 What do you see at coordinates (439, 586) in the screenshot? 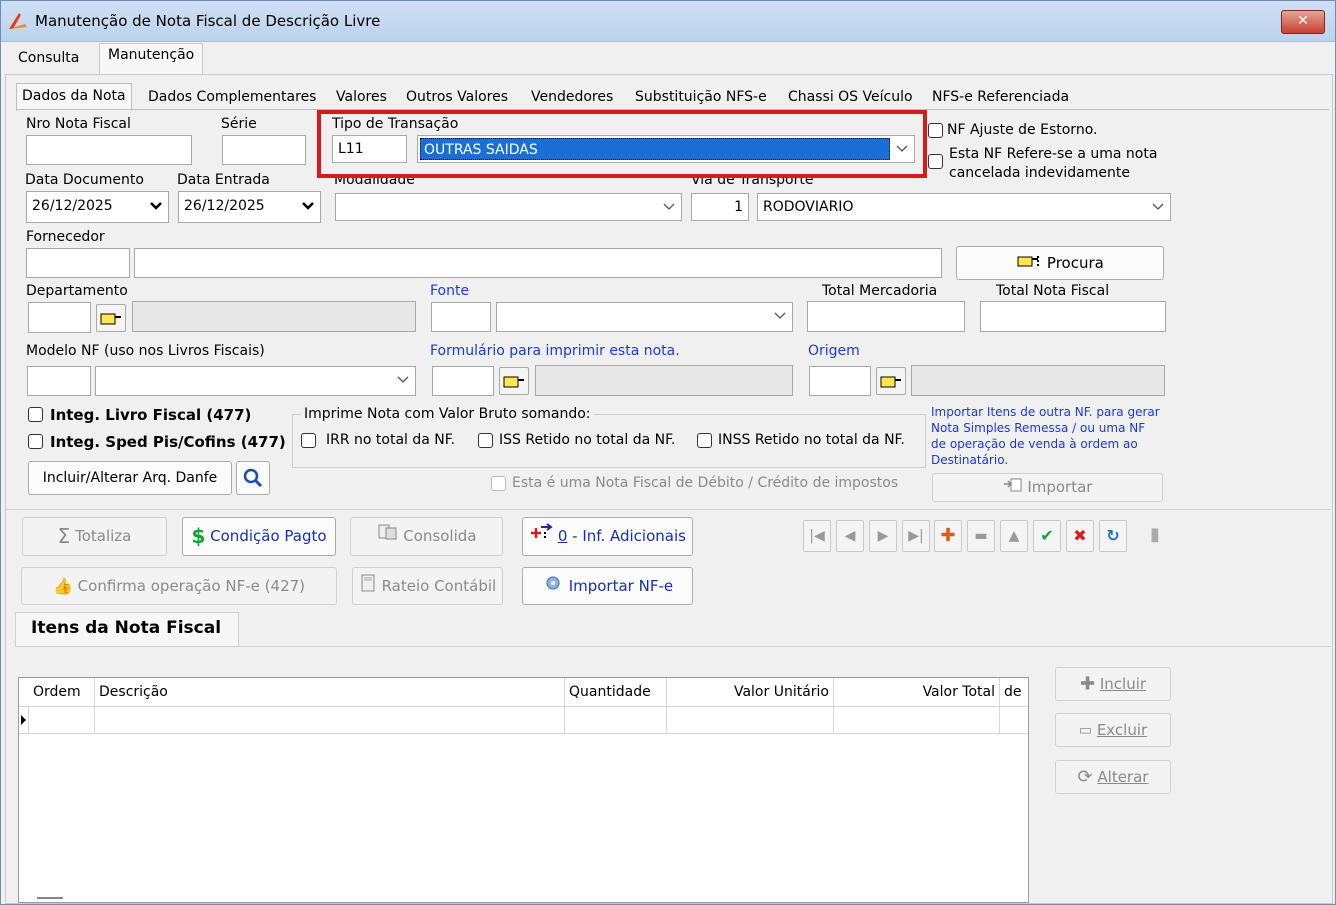
I see `rateio-contabil-label: Rateio Contábil` at bounding box center [439, 586].